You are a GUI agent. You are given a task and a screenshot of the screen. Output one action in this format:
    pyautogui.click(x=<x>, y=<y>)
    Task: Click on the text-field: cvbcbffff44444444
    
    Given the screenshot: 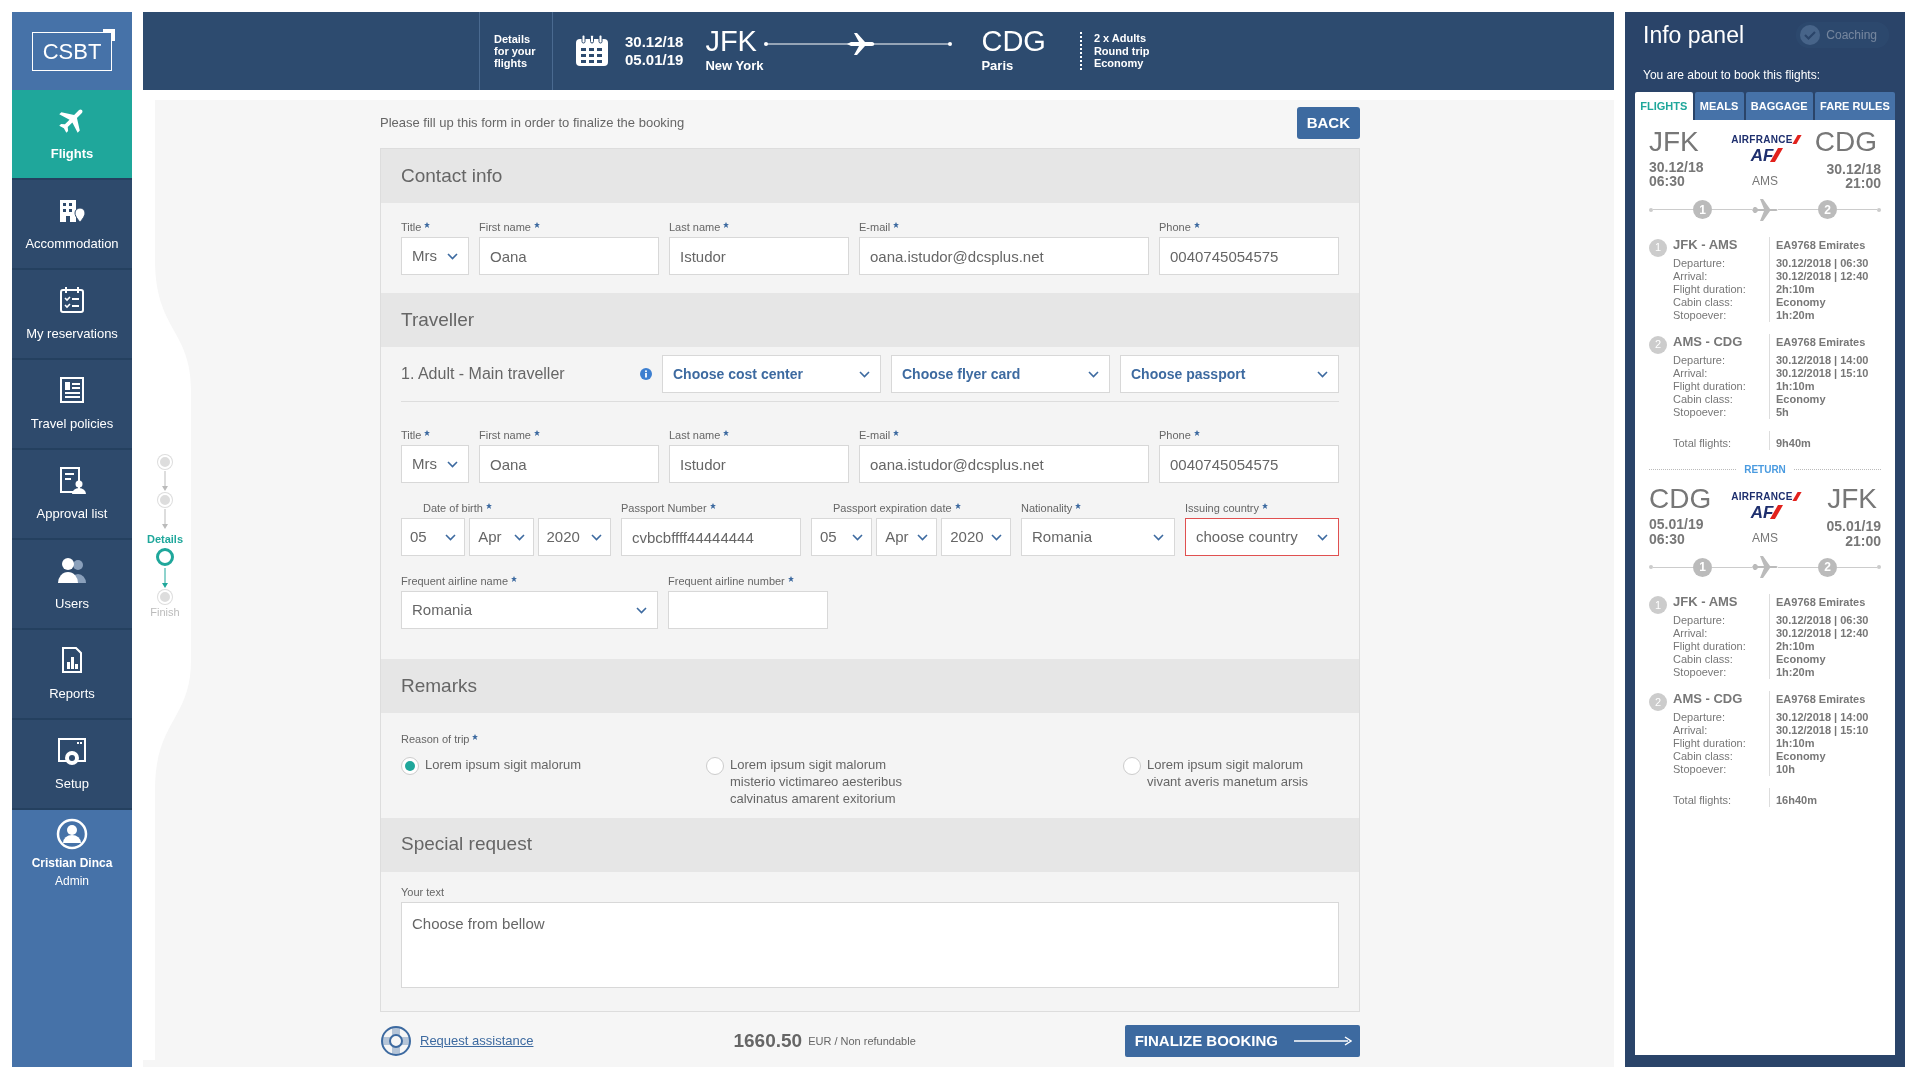 What is the action you would take?
    pyautogui.click(x=711, y=537)
    